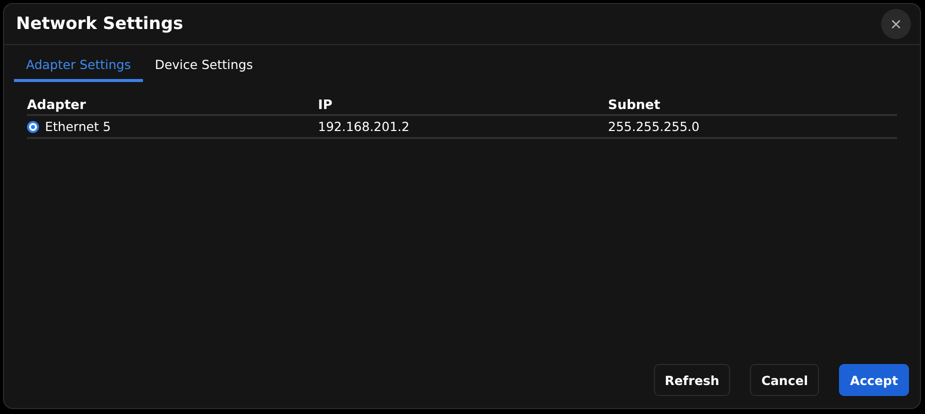 The width and height of the screenshot is (925, 414). What do you see at coordinates (203, 67) in the screenshot?
I see `tab: Device Settings` at bounding box center [203, 67].